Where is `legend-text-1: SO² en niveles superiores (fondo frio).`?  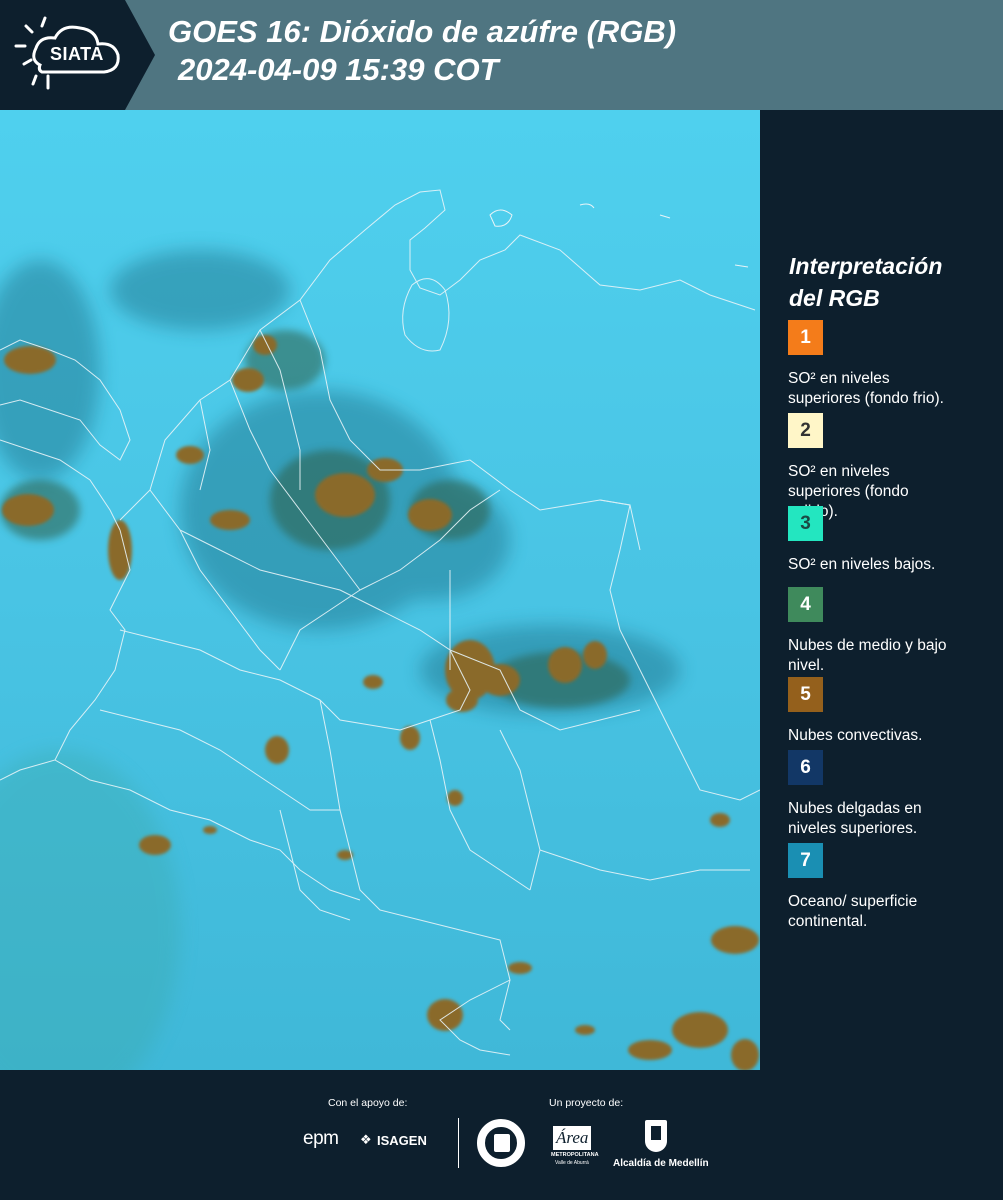
legend-text-1: SO² en niveles superiores (fondo frio). is located at coordinates (890, 389).